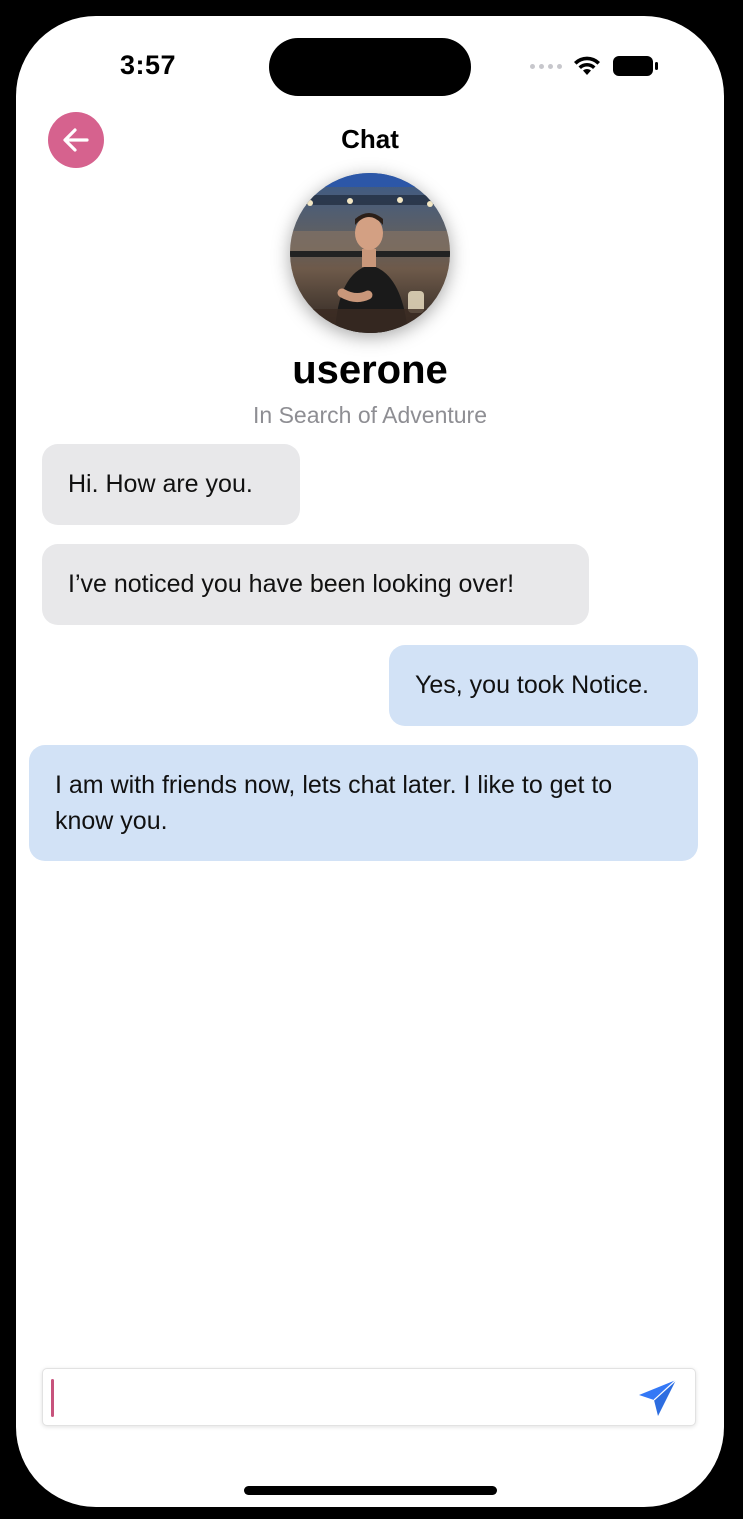  Describe the element at coordinates (370, 67) in the screenshot. I see `dynamic-island` at that location.